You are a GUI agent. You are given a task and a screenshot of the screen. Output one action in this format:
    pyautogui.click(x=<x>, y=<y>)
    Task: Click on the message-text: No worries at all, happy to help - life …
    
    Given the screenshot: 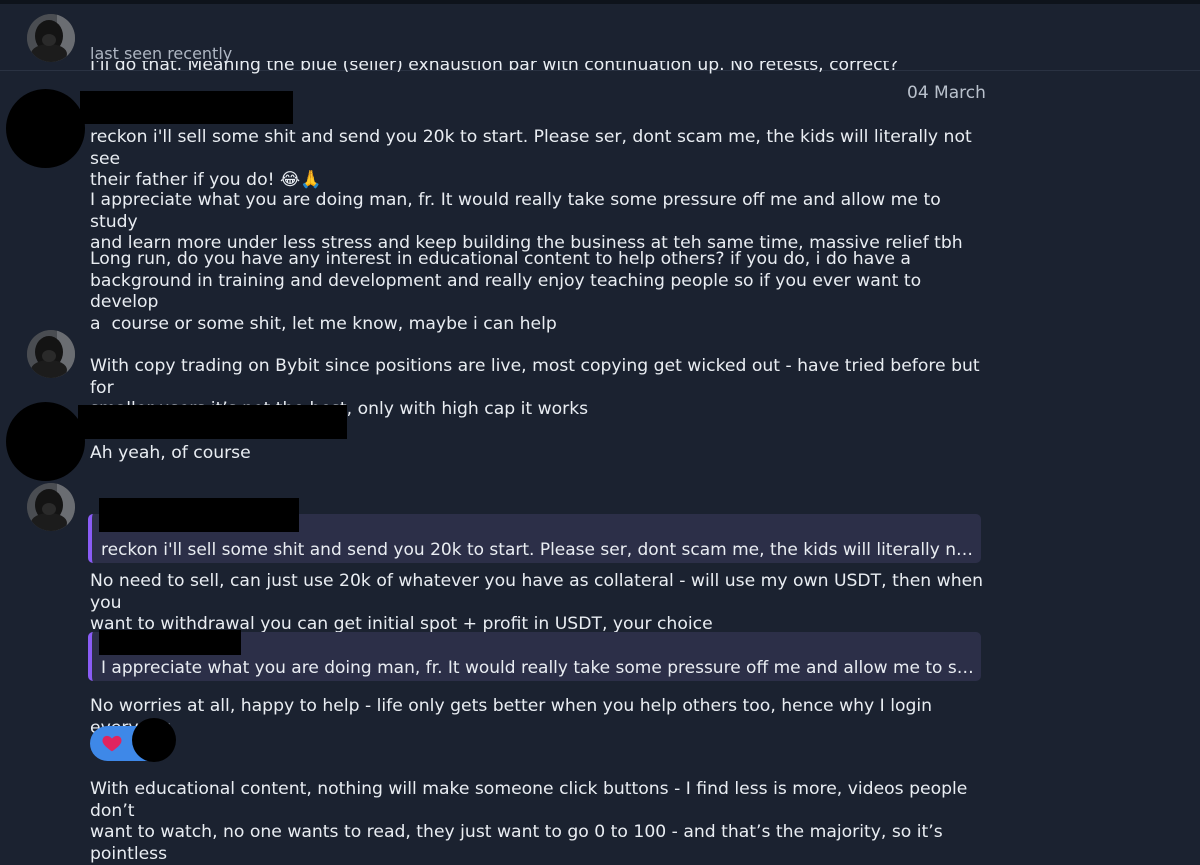 What is the action you would take?
    pyautogui.click(x=511, y=717)
    